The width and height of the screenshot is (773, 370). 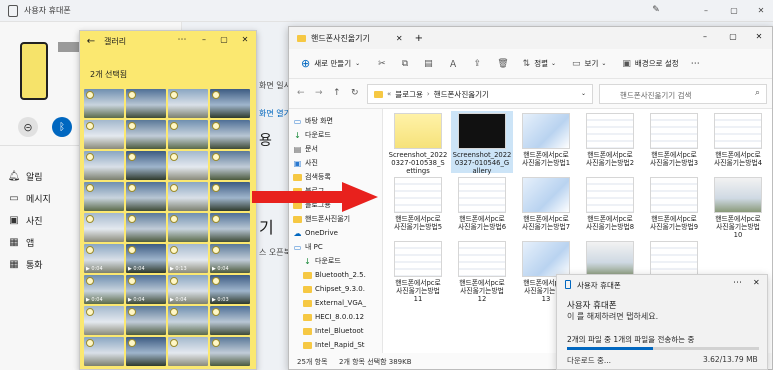 What do you see at coordinates (482, 143) in the screenshot?
I see `file-item: Screenshot_2022 0327-010546_G allery` at bounding box center [482, 143].